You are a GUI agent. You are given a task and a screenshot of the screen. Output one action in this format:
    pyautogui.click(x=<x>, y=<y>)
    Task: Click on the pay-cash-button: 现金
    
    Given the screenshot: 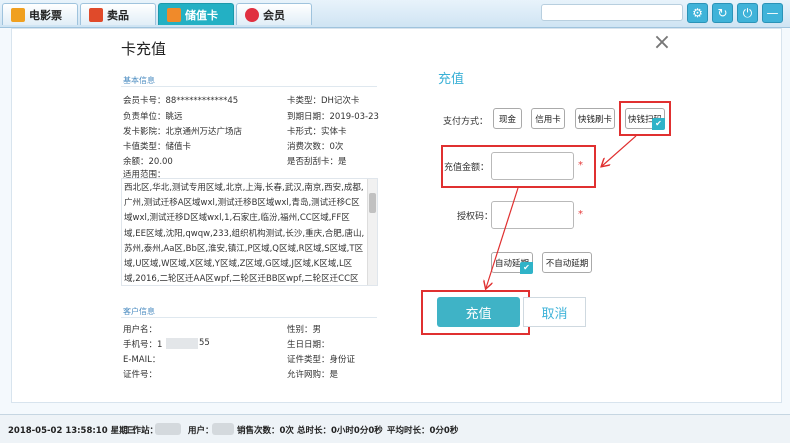 What is the action you would take?
    pyautogui.click(x=507, y=118)
    